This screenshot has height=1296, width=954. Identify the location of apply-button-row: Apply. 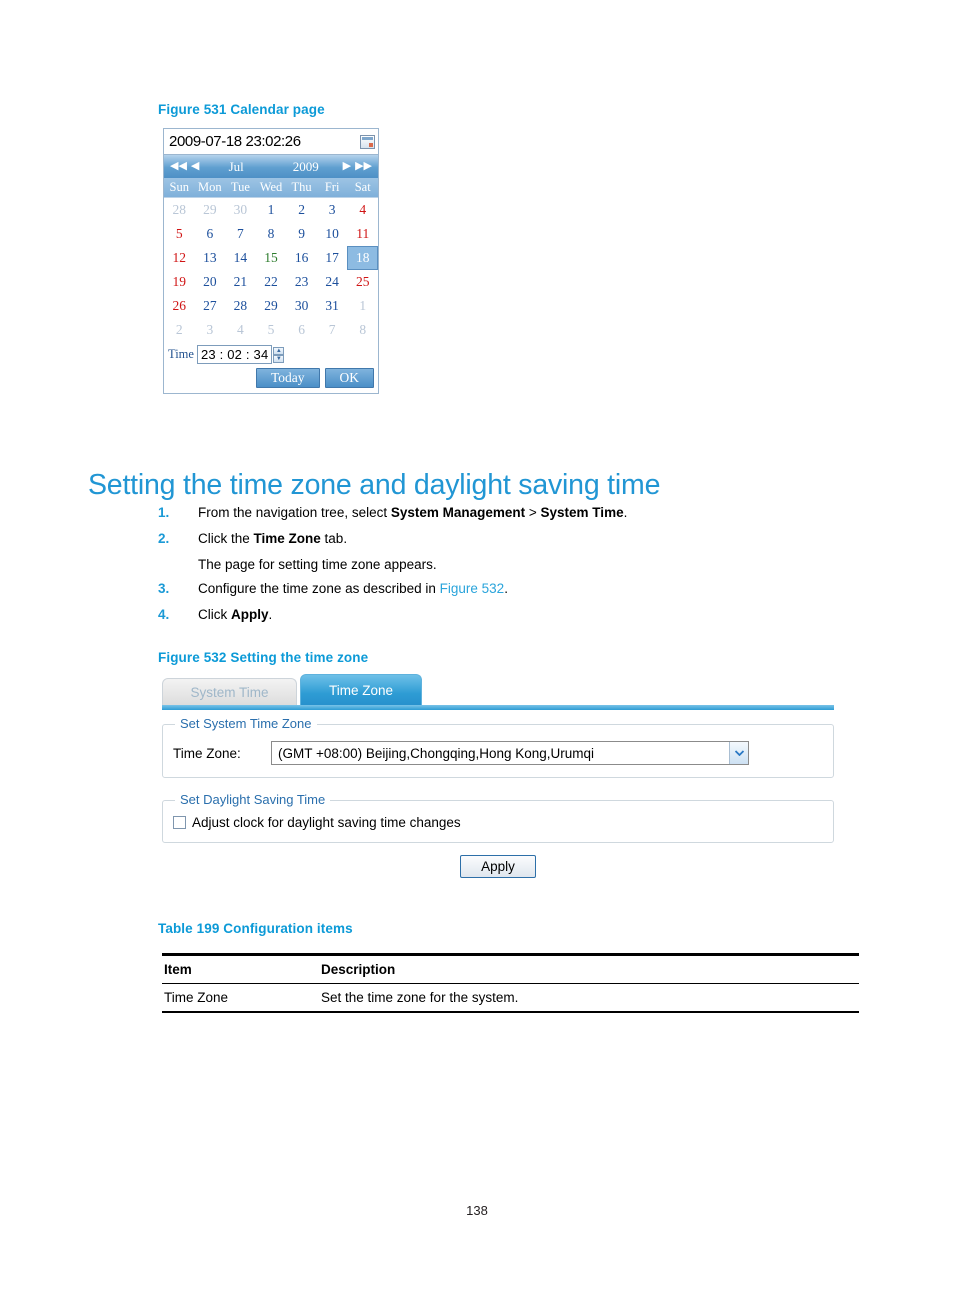
(498, 866).